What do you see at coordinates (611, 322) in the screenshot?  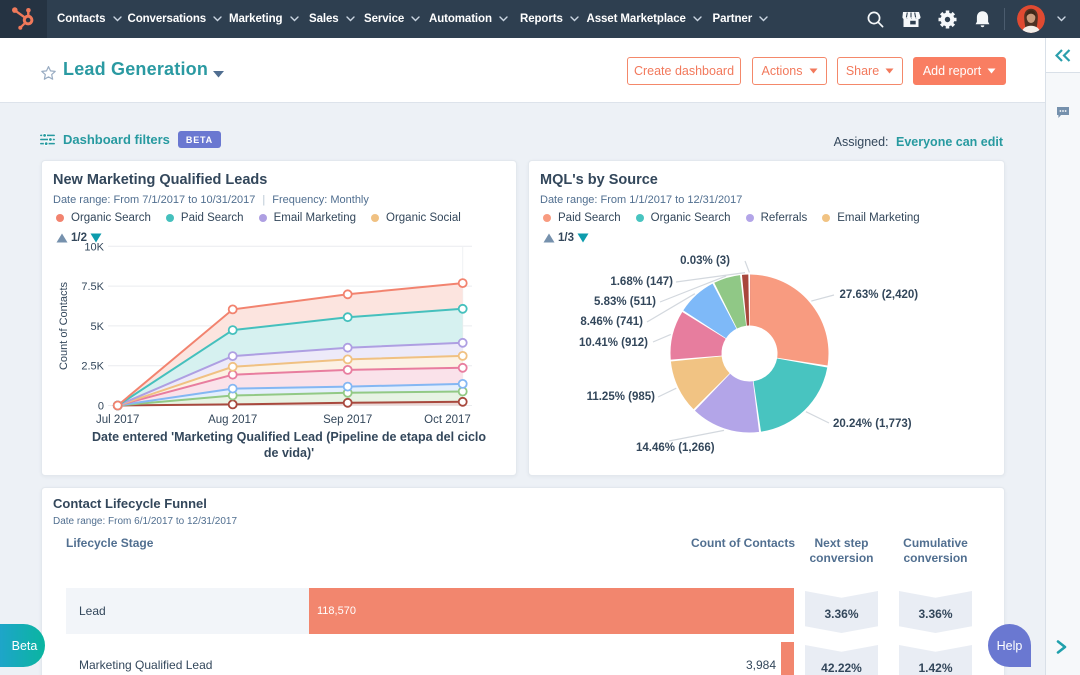 I see `svg-text: 8.46% (741)` at bounding box center [611, 322].